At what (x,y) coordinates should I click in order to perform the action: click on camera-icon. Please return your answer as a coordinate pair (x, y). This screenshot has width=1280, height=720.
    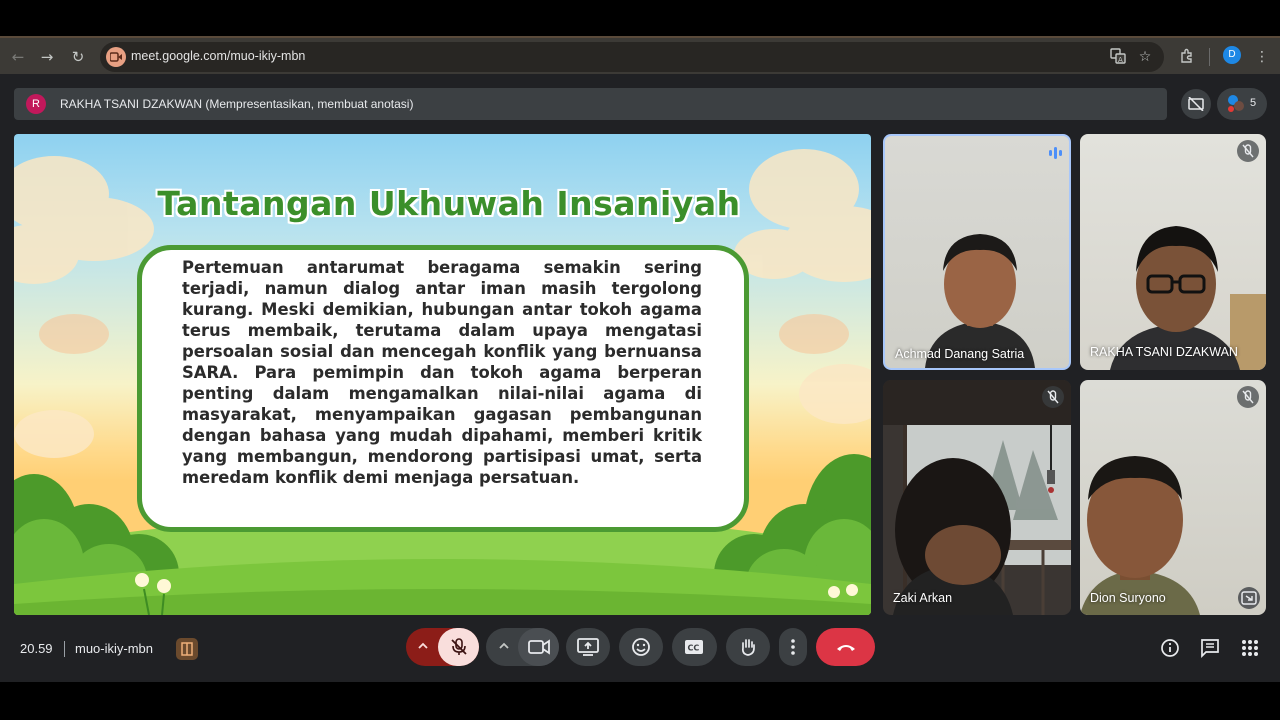
    Looking at the image, I should click on (539, 647).